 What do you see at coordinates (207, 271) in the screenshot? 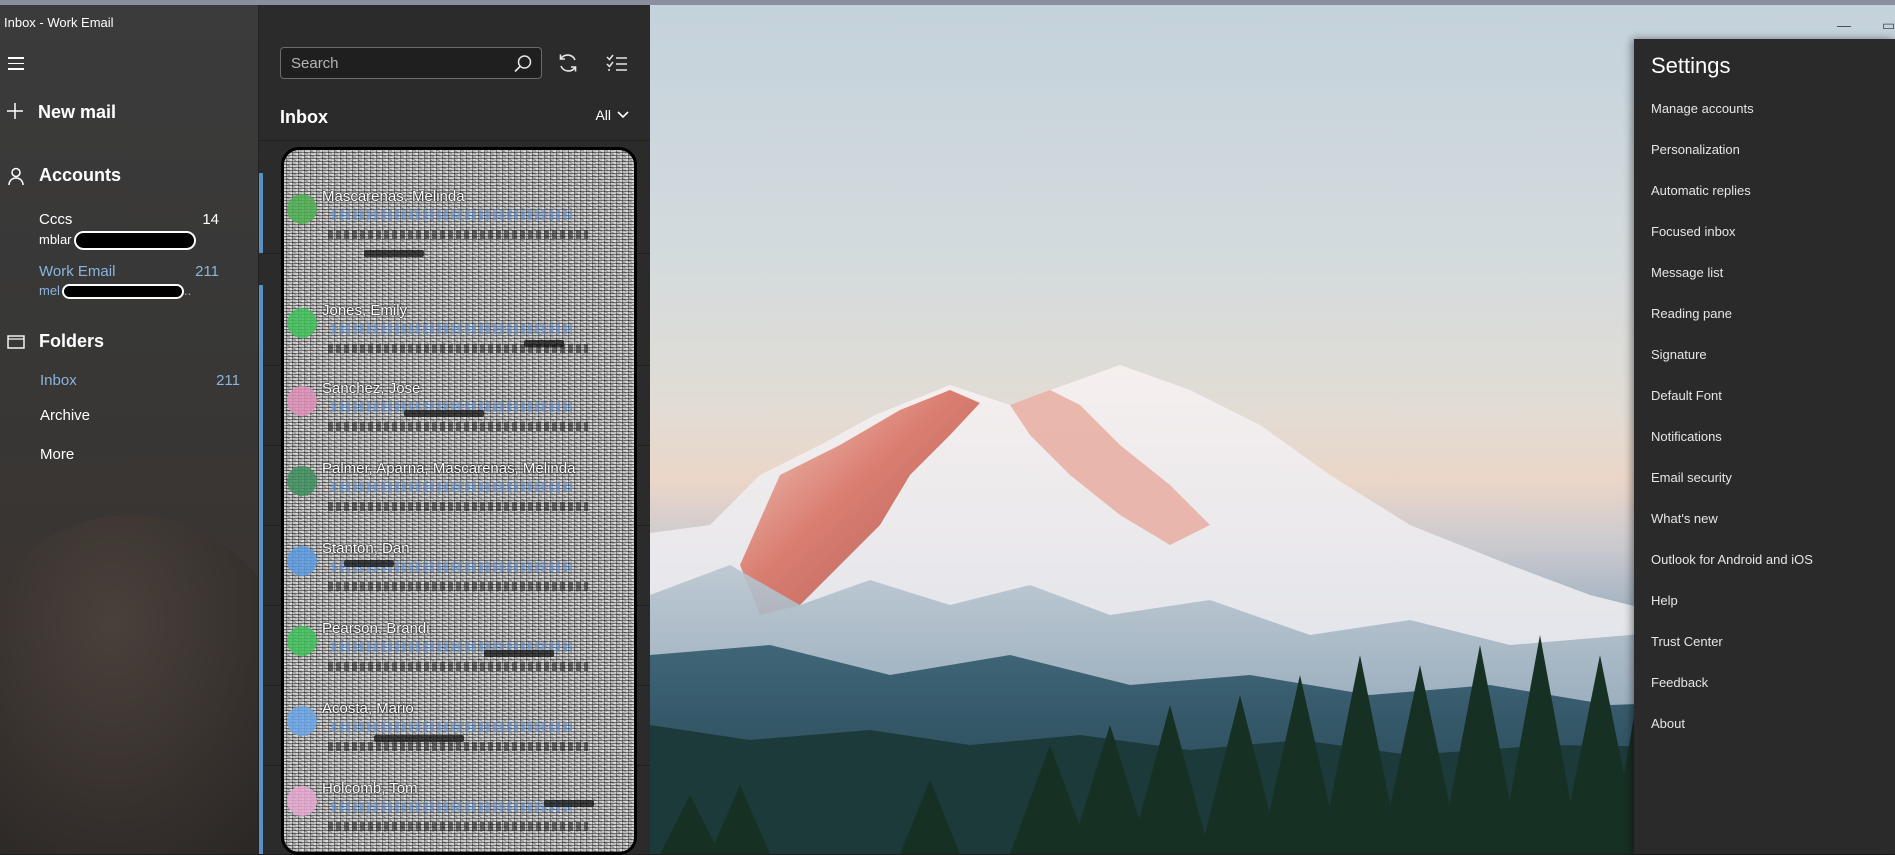
I see `account-count: 211` at bounding box center [207, 271].